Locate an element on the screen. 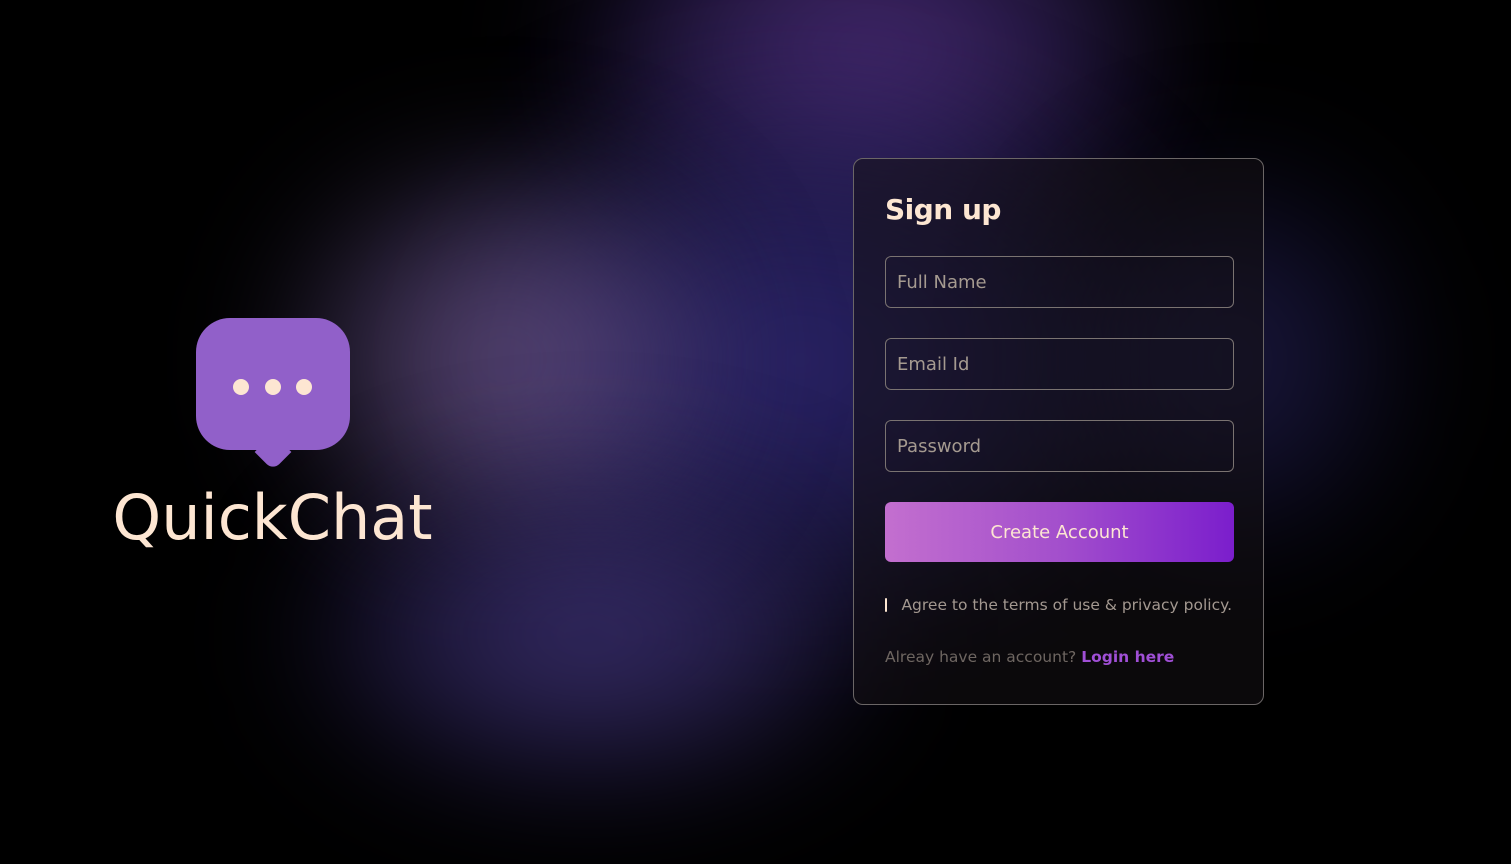 This screenshot has height=864, width=1511. terms-checkbox is located at coordinates (886, 605).